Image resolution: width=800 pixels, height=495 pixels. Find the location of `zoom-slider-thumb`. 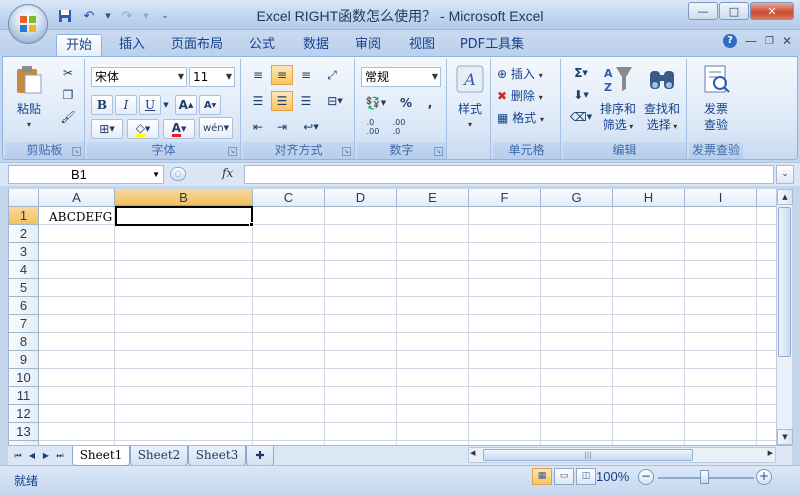

zoom-slider-thumb is located at coordinates (704, 477).